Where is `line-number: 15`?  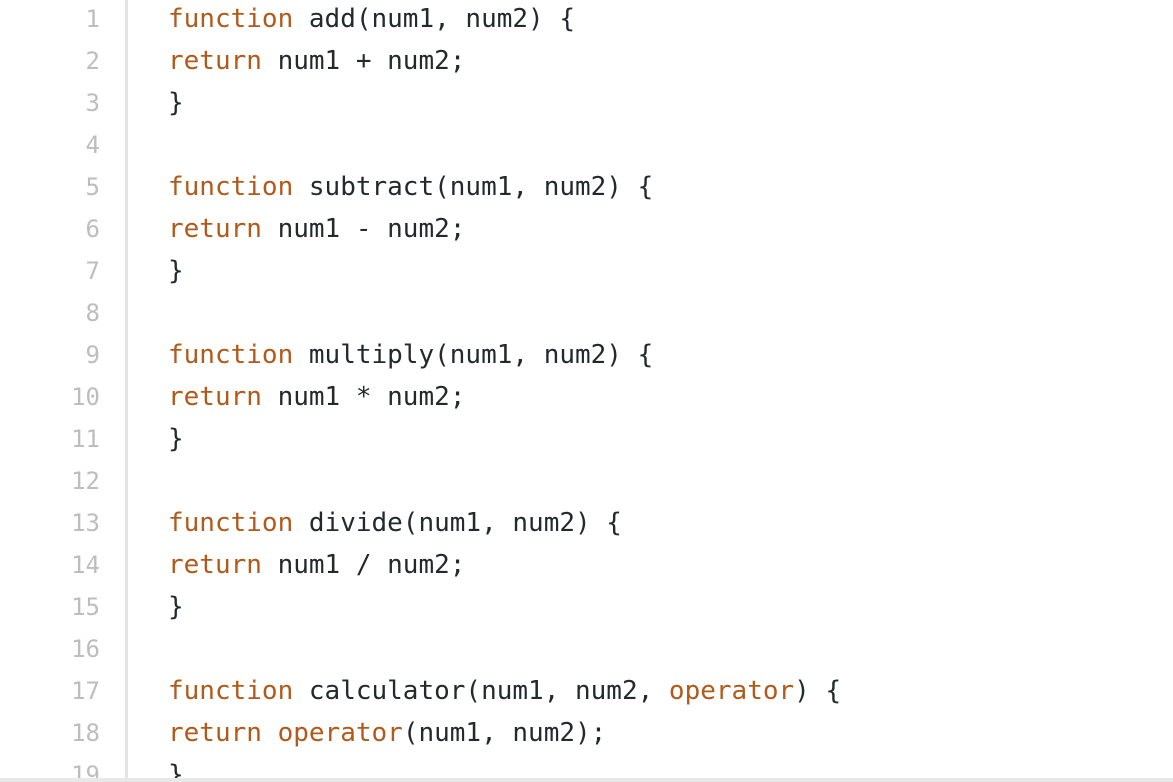 line-number: 15 is located at coordinates (85, 607).